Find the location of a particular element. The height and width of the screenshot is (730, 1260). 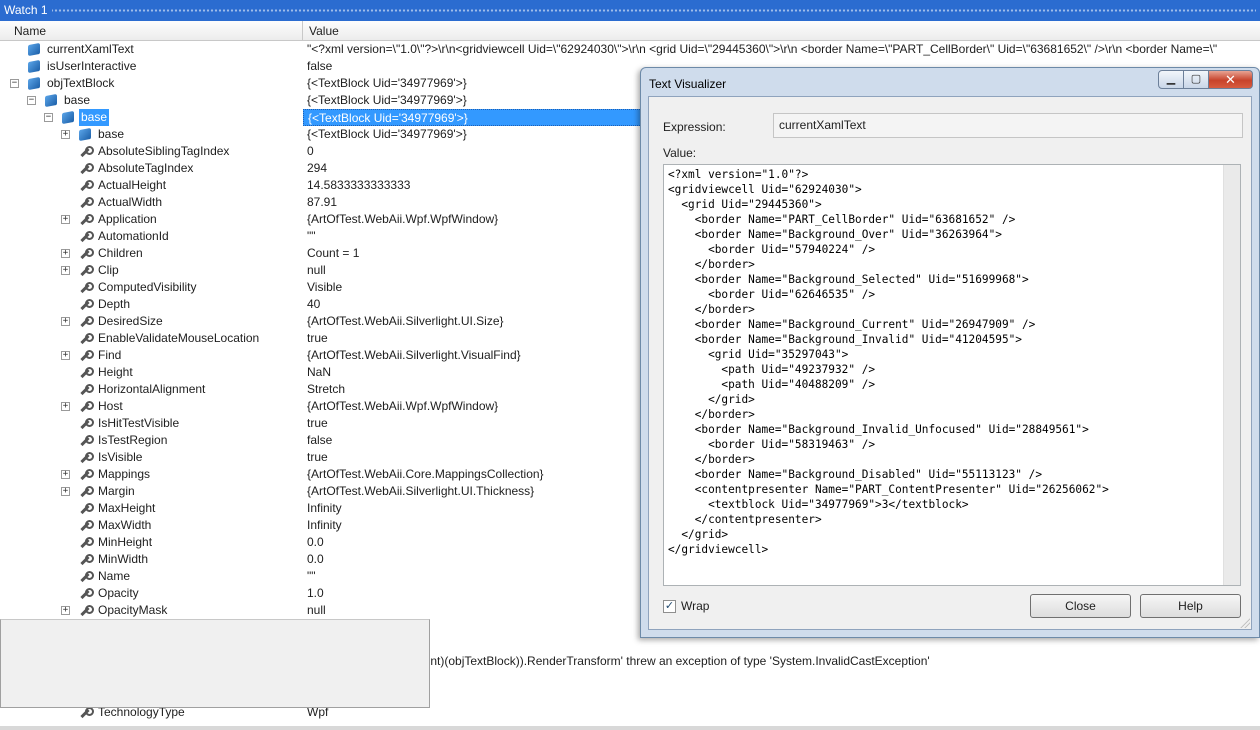

name-cell: IsHitTestVisible is located at coordinates (151, 423).